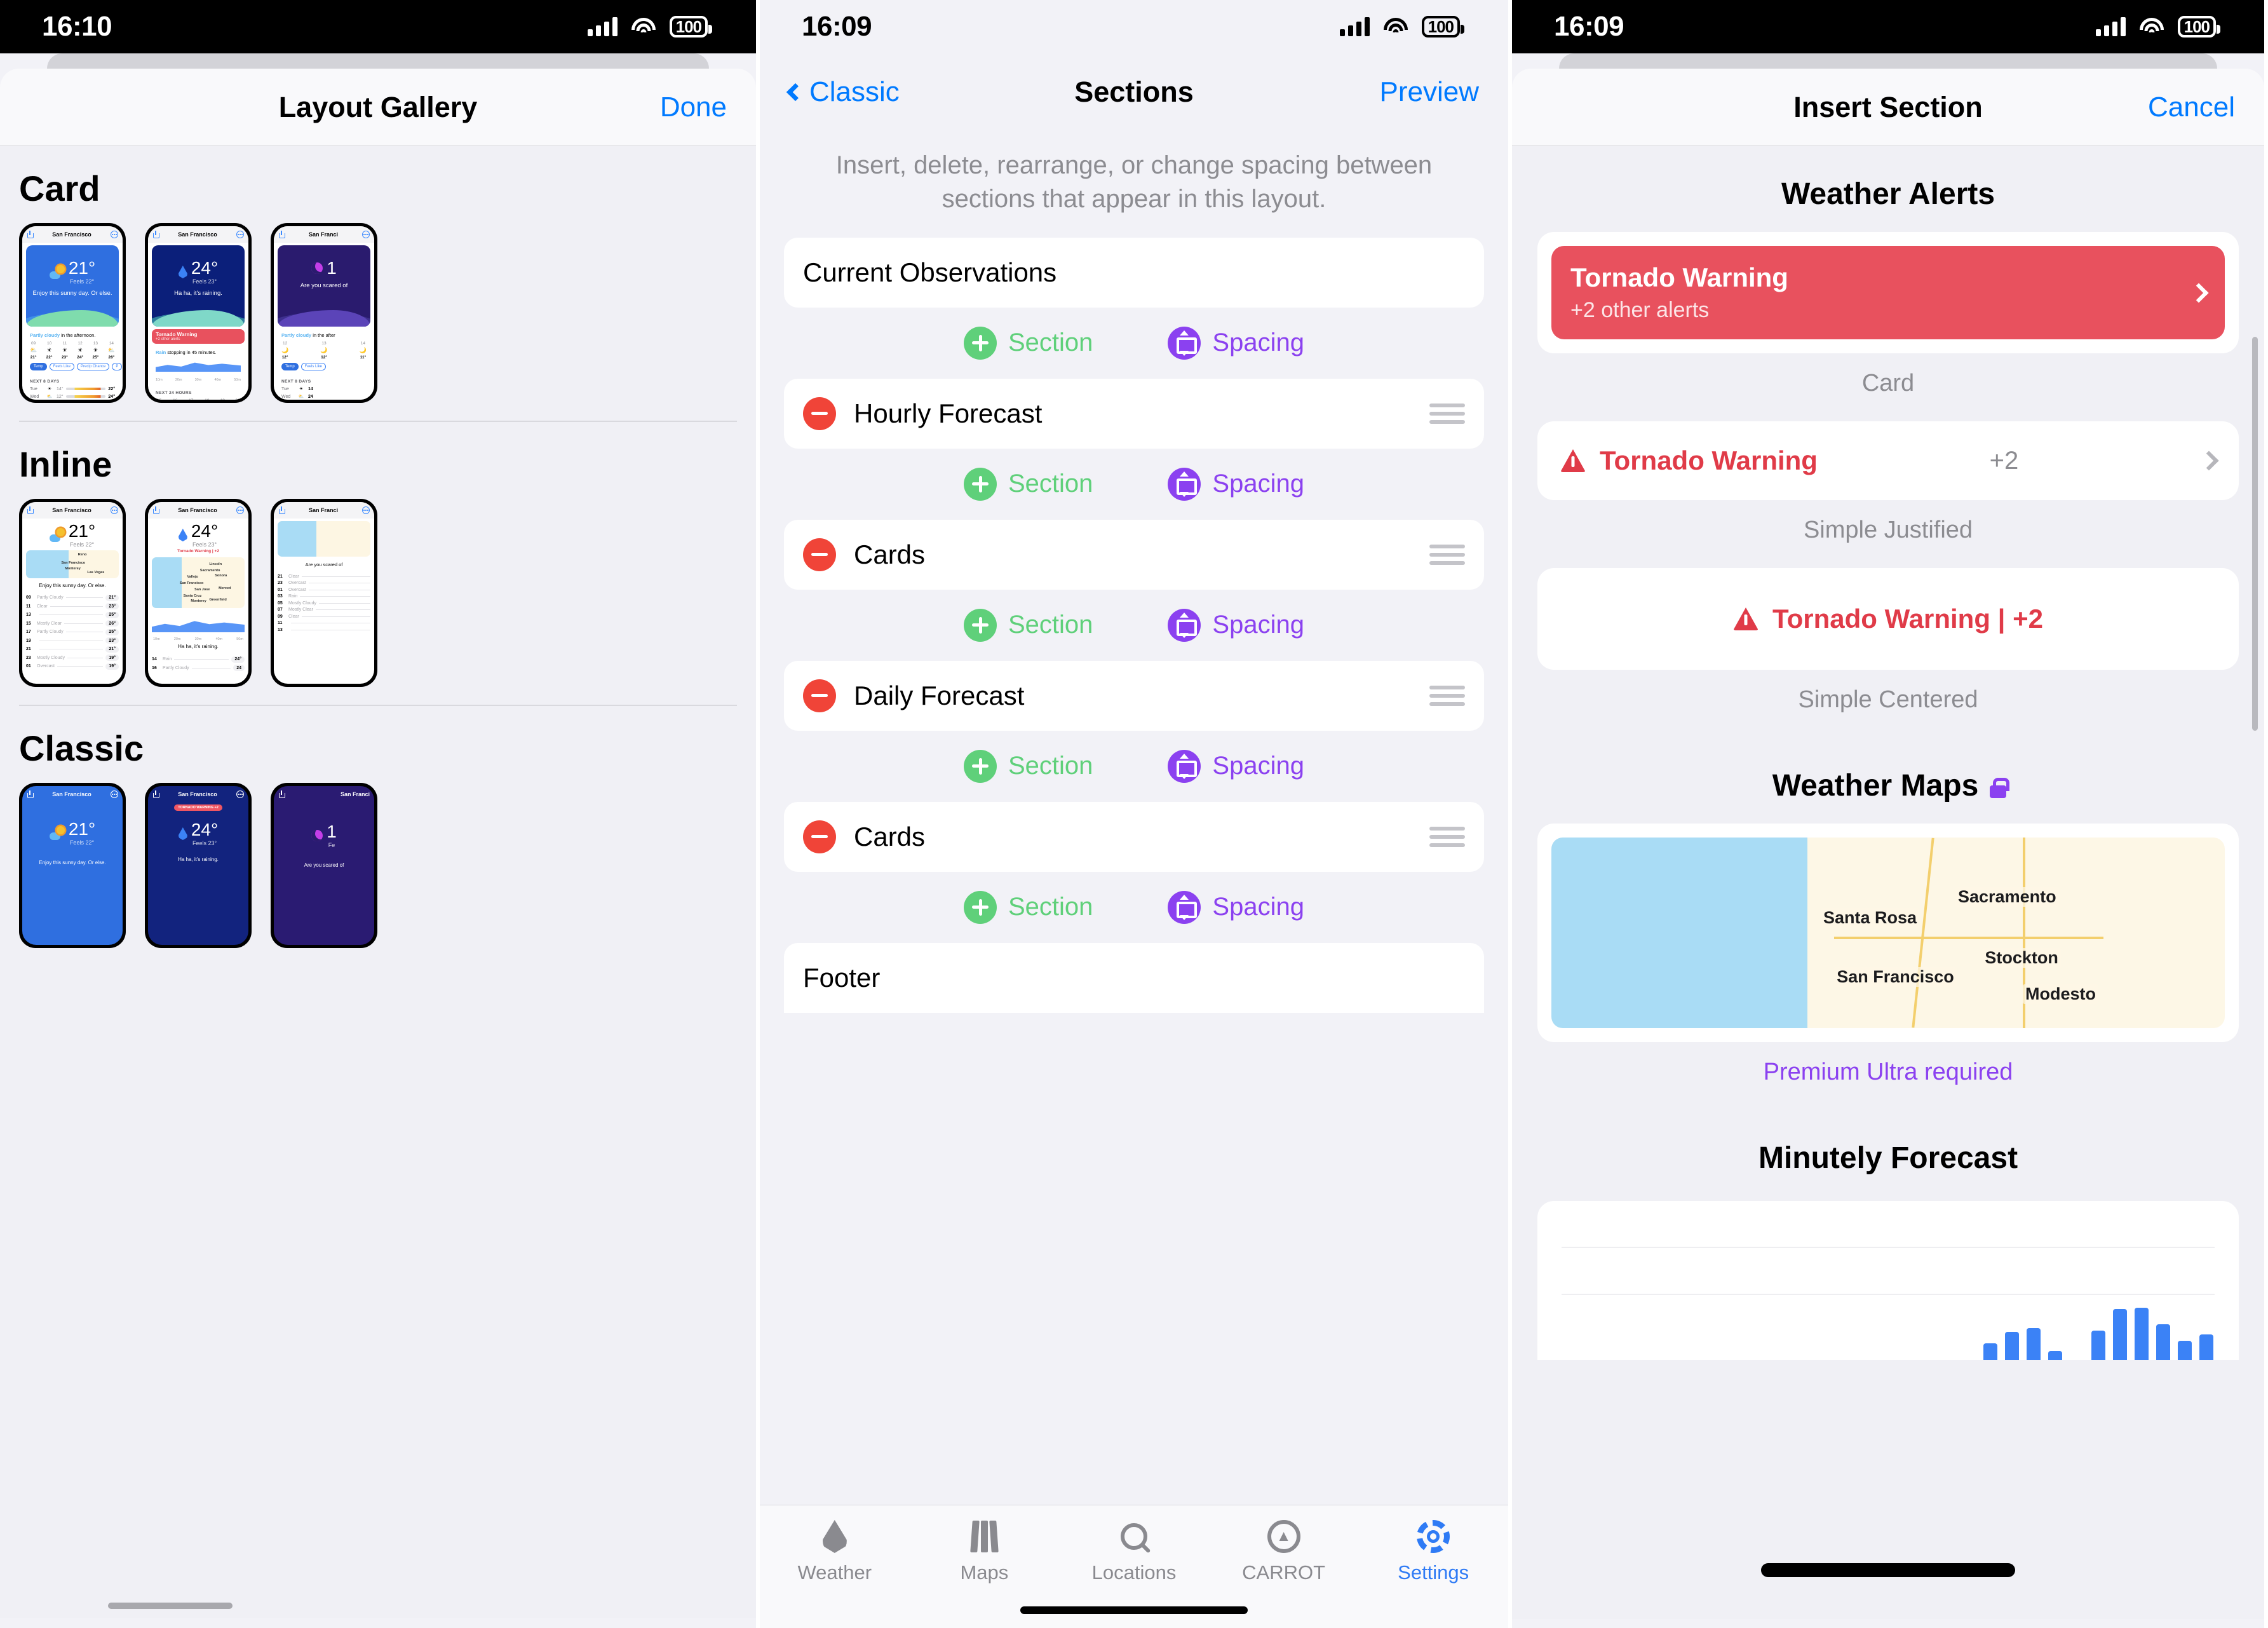 This screenshot has width=2268, height=1628. Describe the element at coordinates (1134, 414) in the screenshot. I see `section-row-hourly-forecast: Hourly Forecast` at that location.